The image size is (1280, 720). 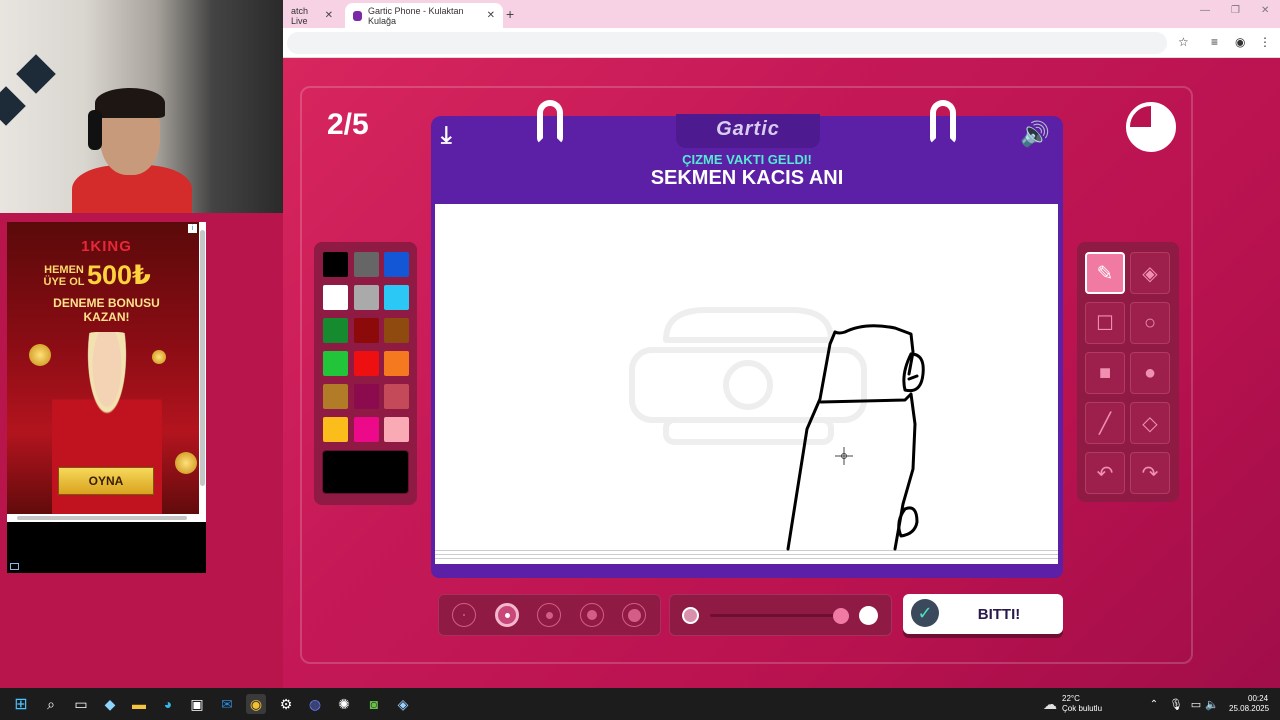 What do you see at coordinates (446, 136) in the screenshot?
I see `download-icon: ⤓` at bounding box center [446, 136].